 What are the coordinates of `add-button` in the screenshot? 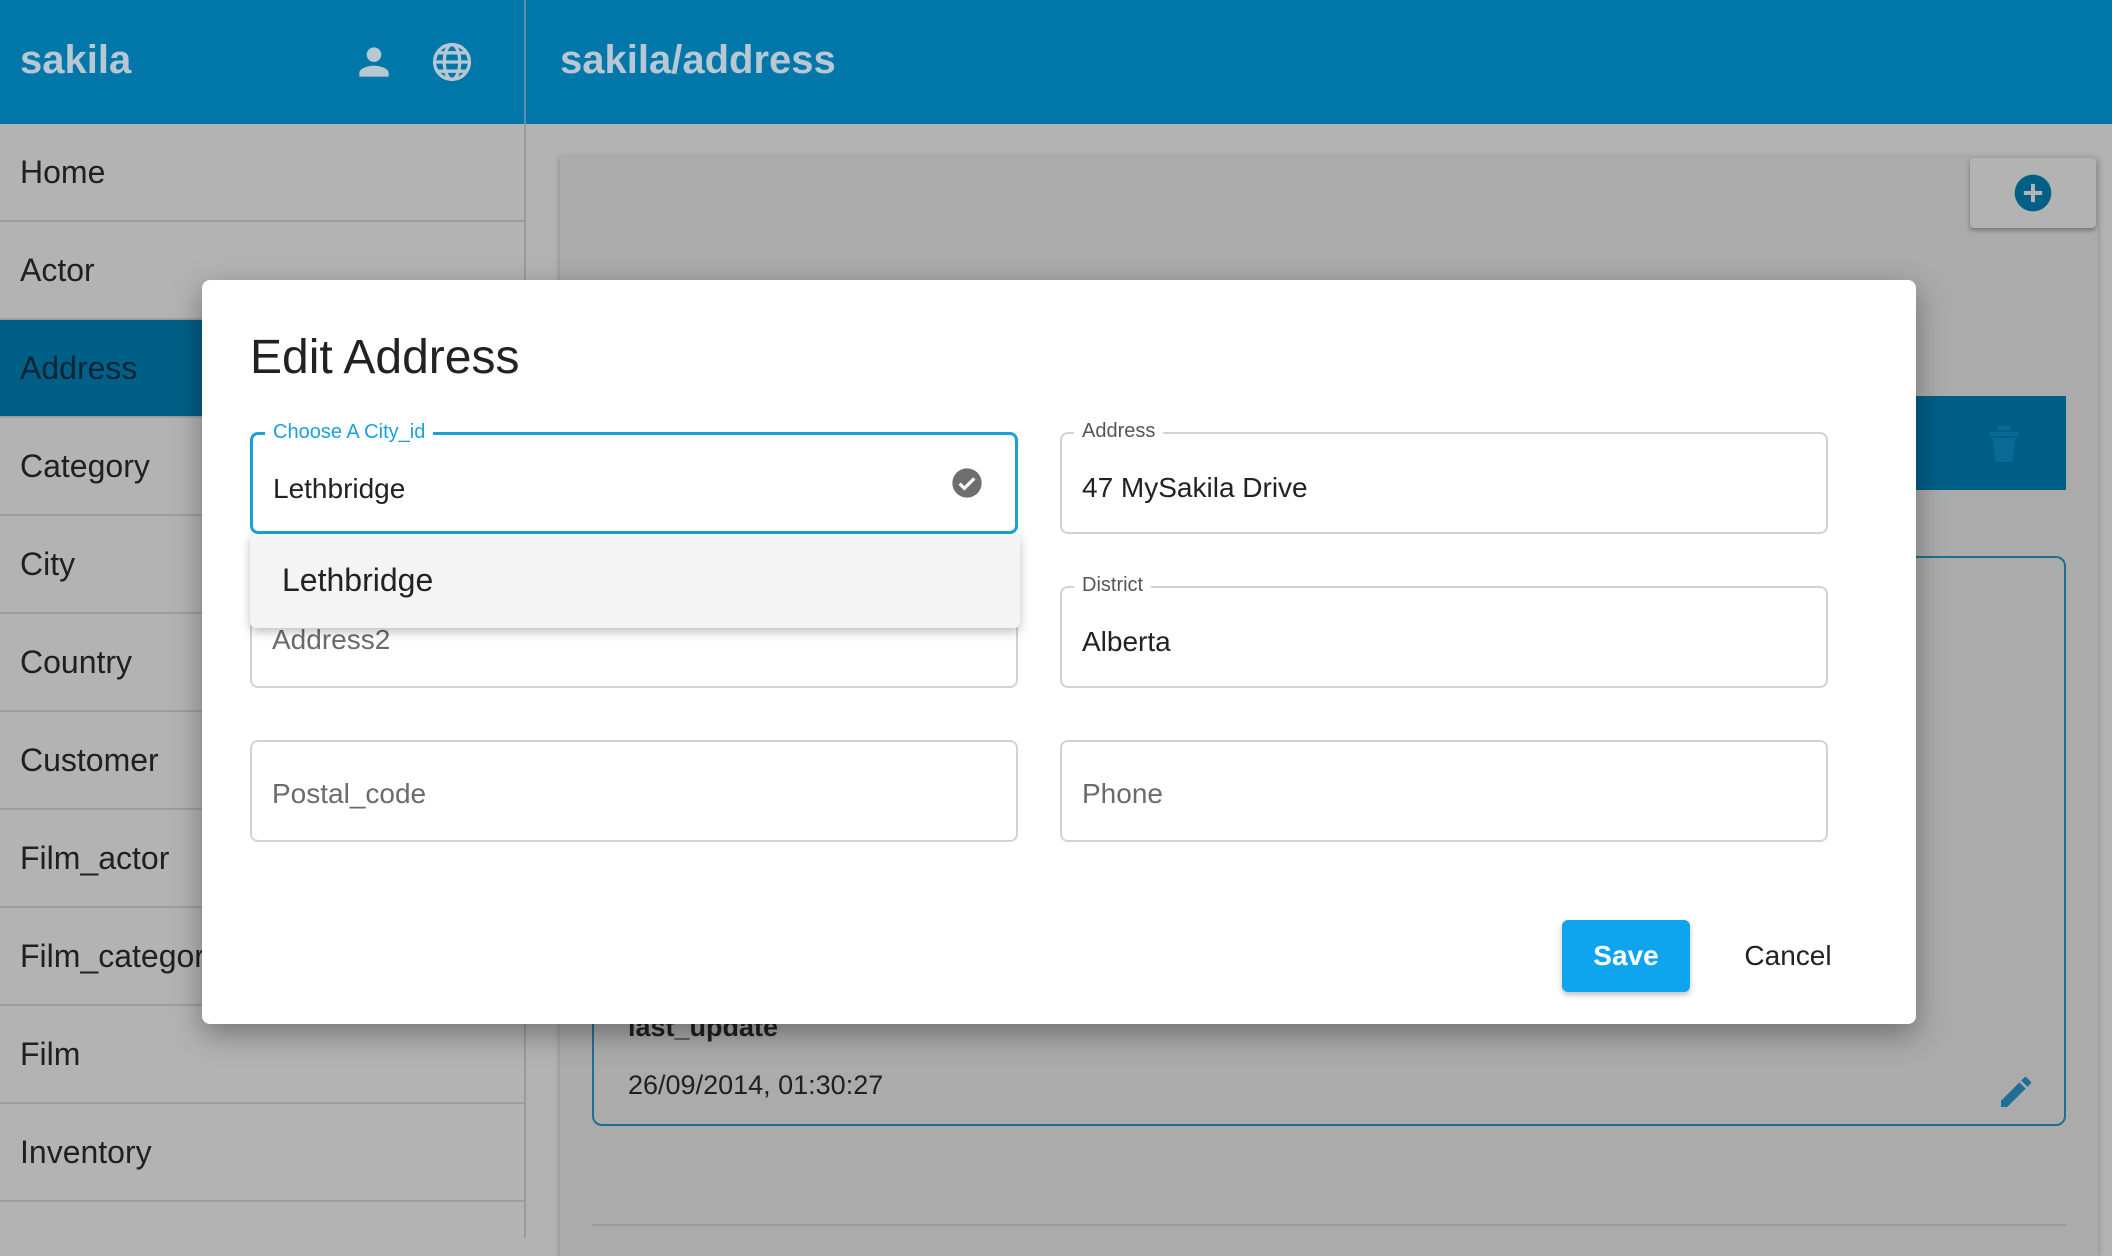 It's located at (2033, 193).